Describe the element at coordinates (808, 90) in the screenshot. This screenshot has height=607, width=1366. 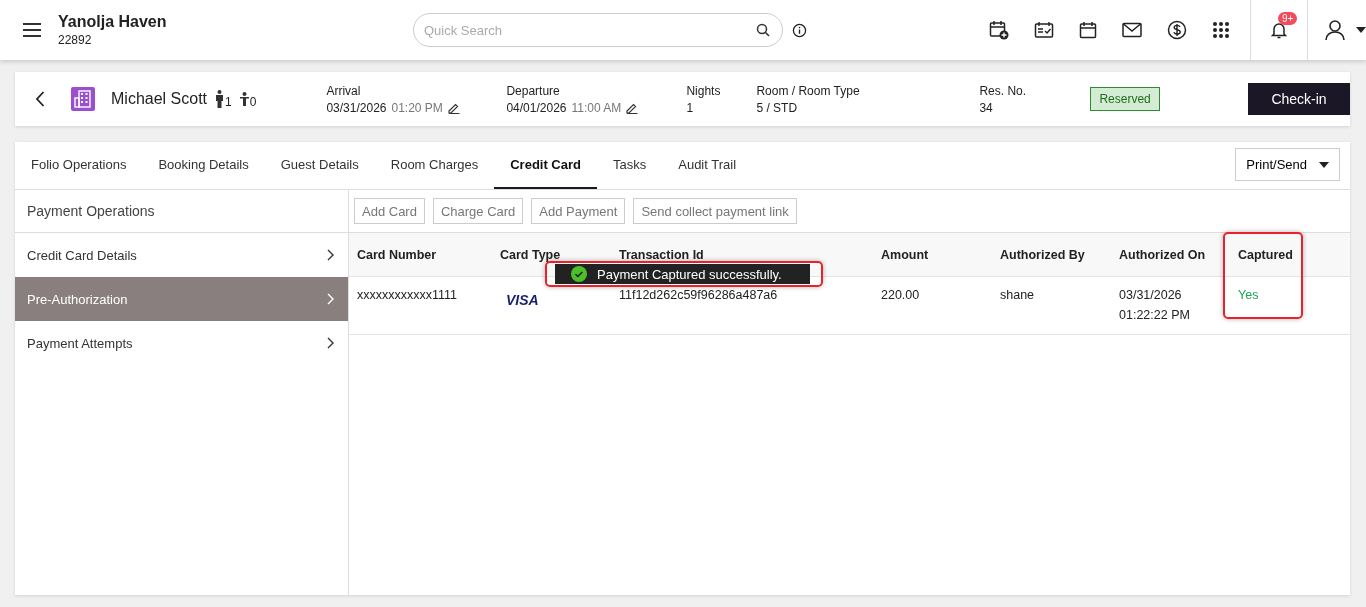
I see `field-label: Room / Room Type` at that location.